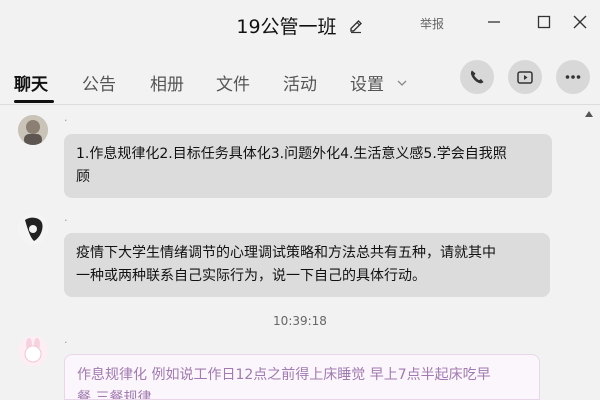  Describe the element at coordinates (284, 375) in the screenshot. I see `message-text: 作息规律化 例如说工作日12点之前得上床睡觉 早上7点半起床吃早` at that location.